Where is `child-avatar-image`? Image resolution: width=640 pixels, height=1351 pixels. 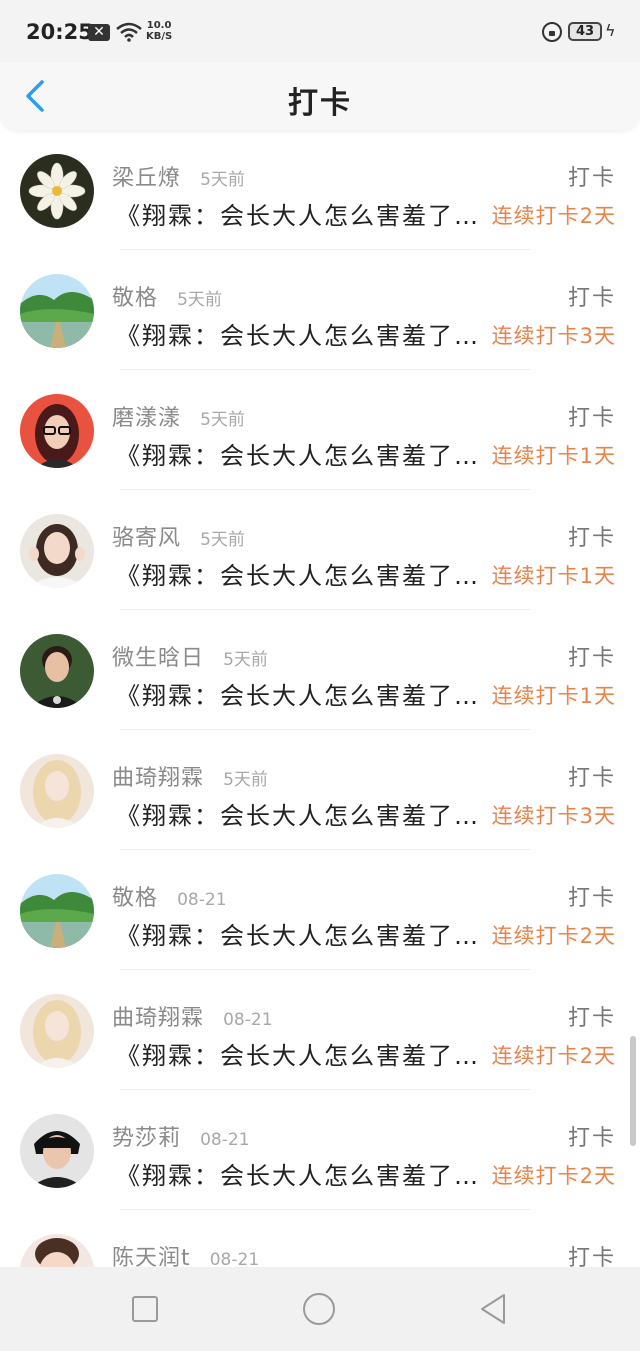
child-avatar-image is located at coordinates (57, 1250).